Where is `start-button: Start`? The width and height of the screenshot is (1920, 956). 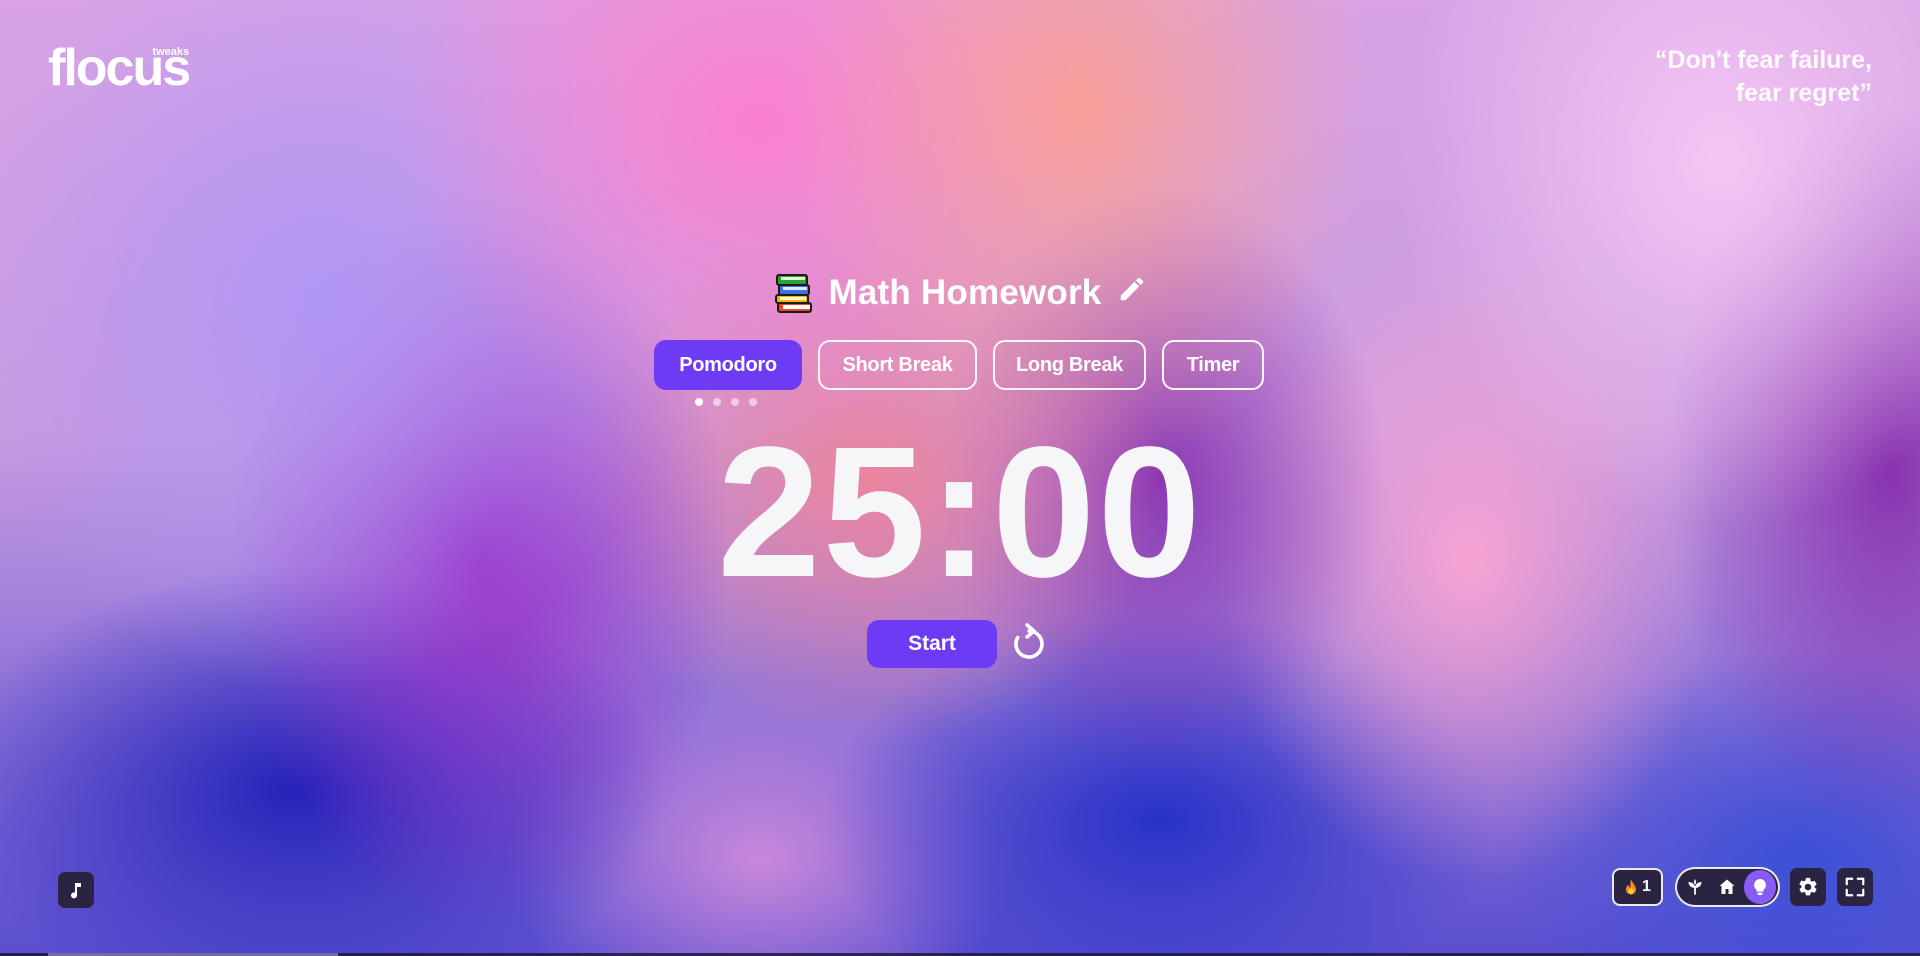
start-button: Start is located at coordinates (932, 644).